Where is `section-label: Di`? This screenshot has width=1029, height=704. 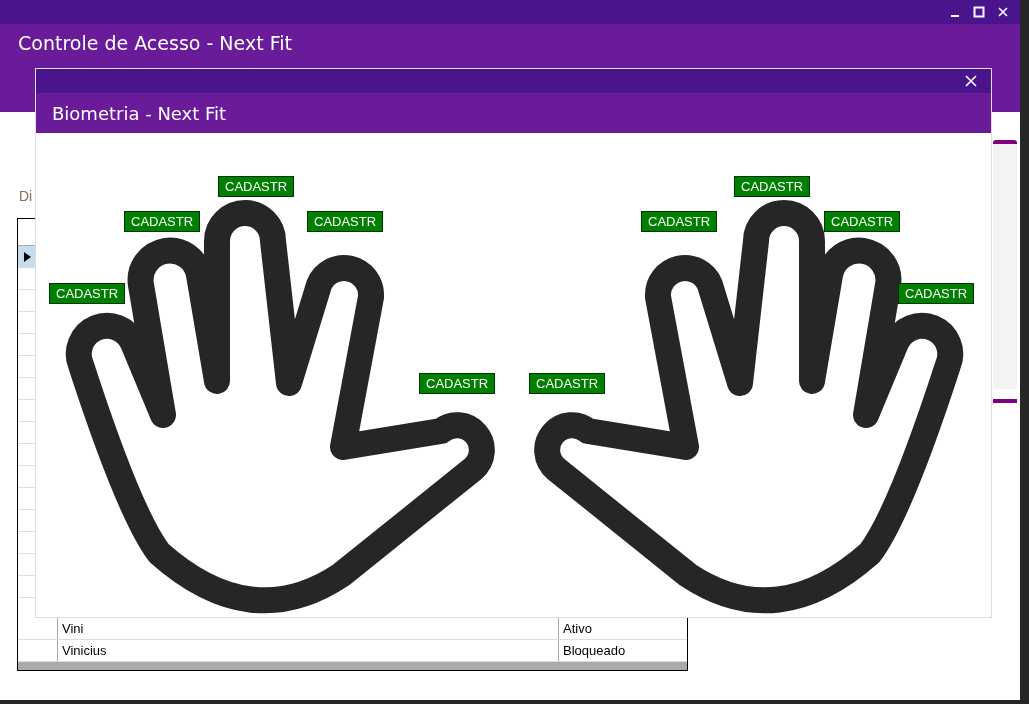
section-label: Di is located at coordinates (26, 197).